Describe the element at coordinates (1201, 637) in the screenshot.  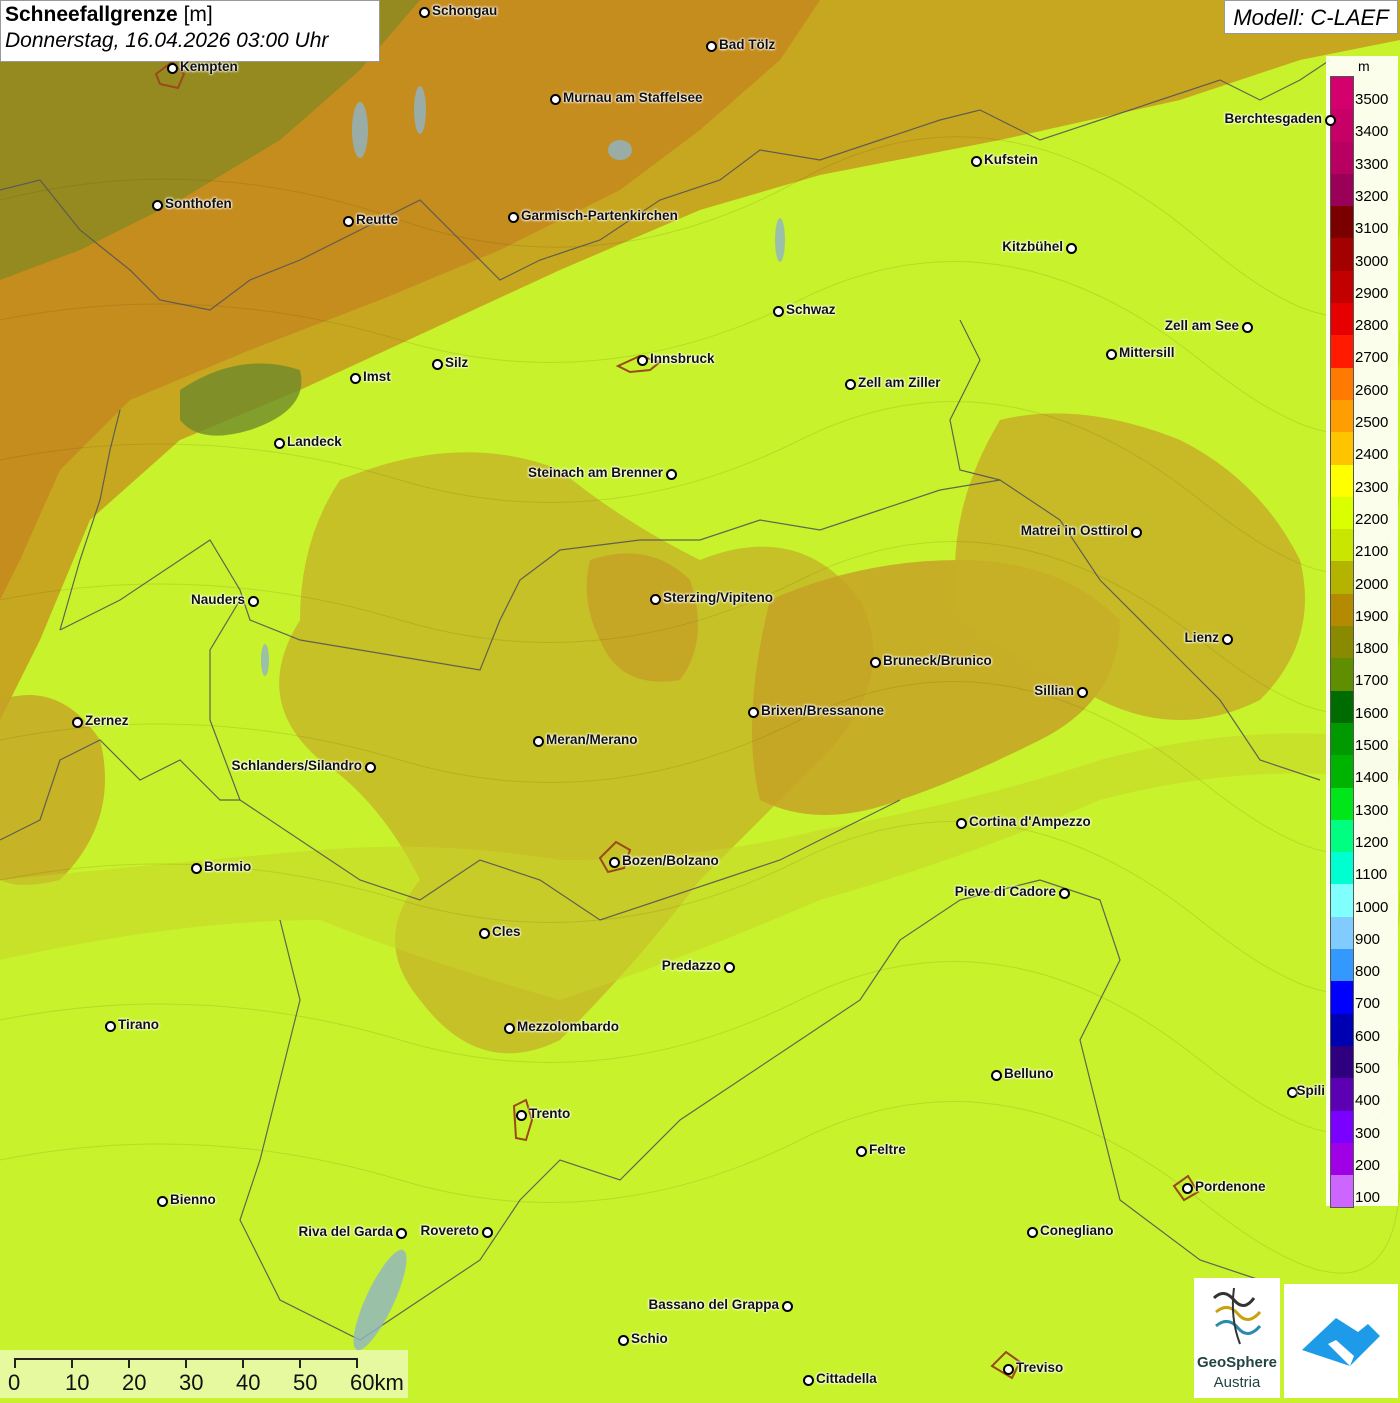
I see `city-label: Lienz` at that location.